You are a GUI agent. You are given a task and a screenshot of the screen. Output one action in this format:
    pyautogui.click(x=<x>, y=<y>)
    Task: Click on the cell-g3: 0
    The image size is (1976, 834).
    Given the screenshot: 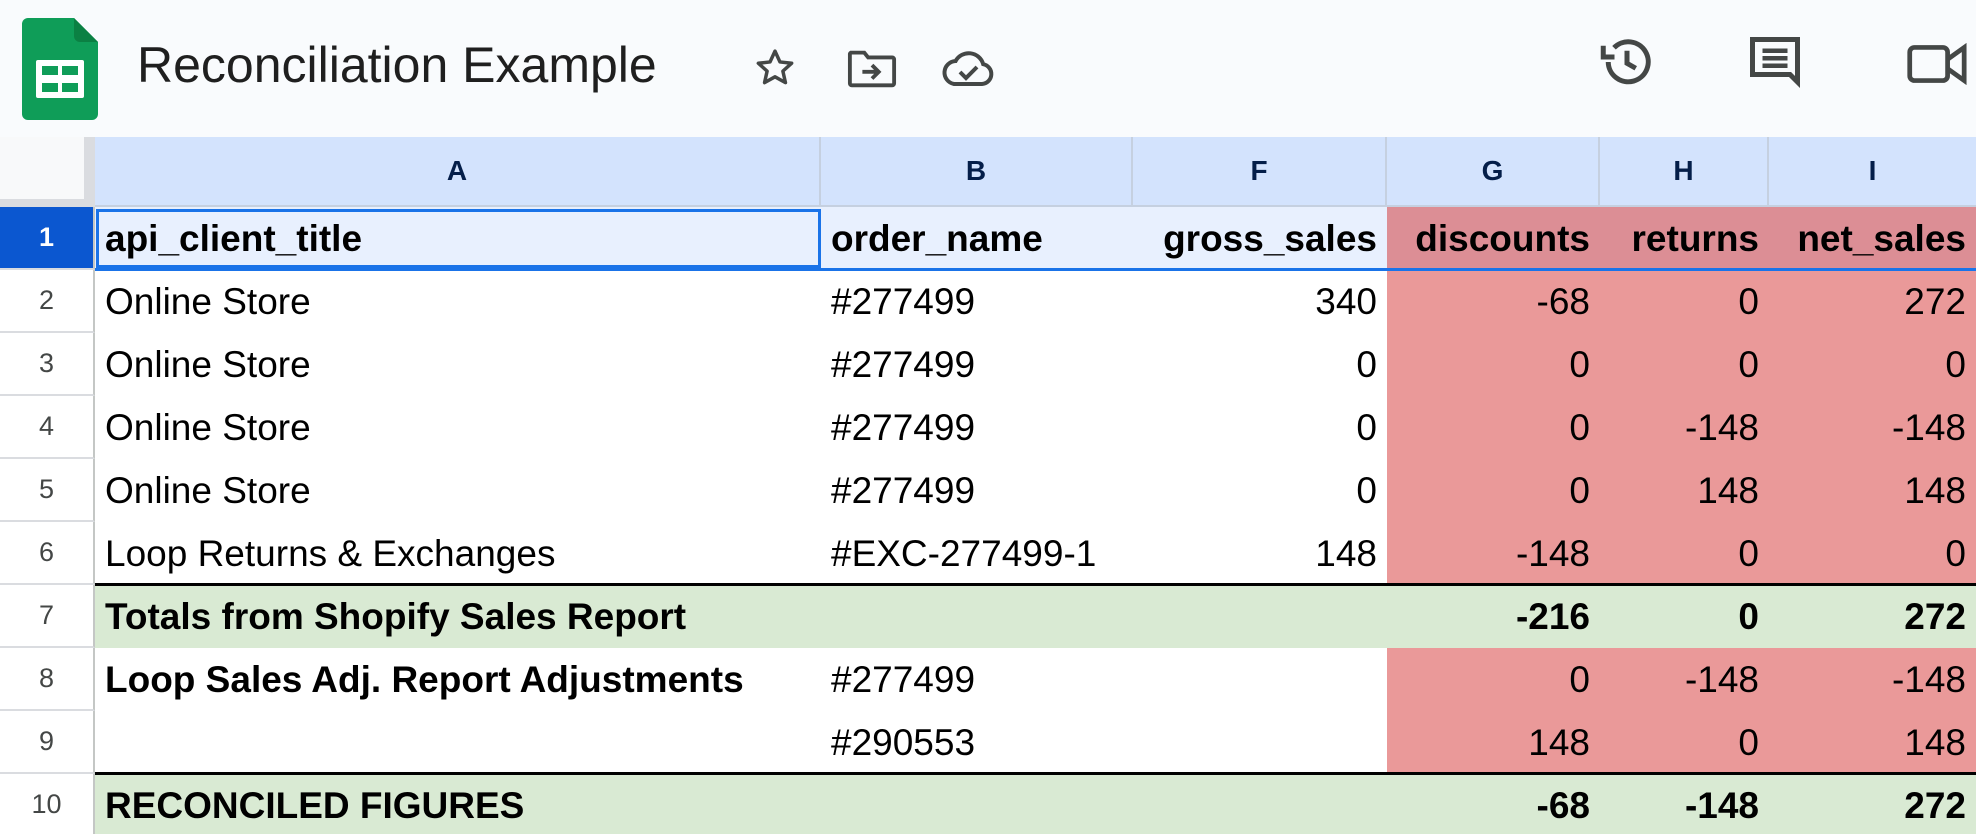 What is the action you would take?
    pyautogui.click(x=1493, y=364)
    